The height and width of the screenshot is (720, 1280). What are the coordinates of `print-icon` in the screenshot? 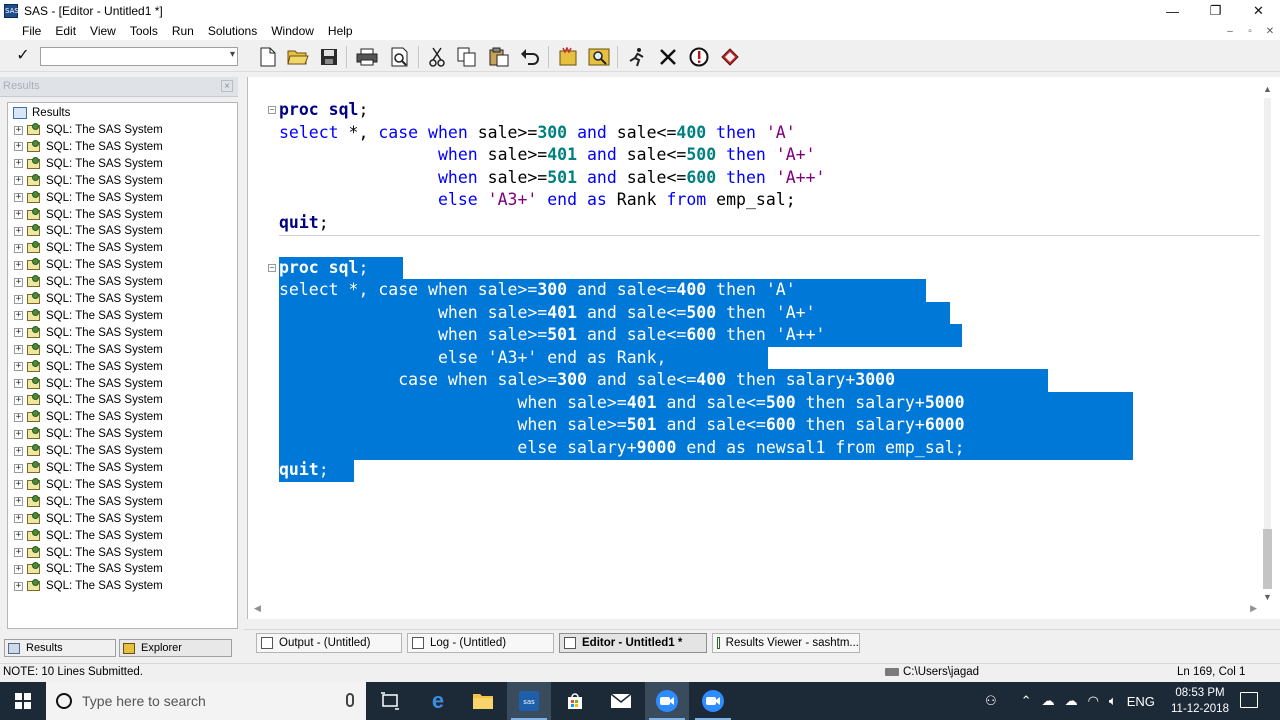 It's located at (367, 57).